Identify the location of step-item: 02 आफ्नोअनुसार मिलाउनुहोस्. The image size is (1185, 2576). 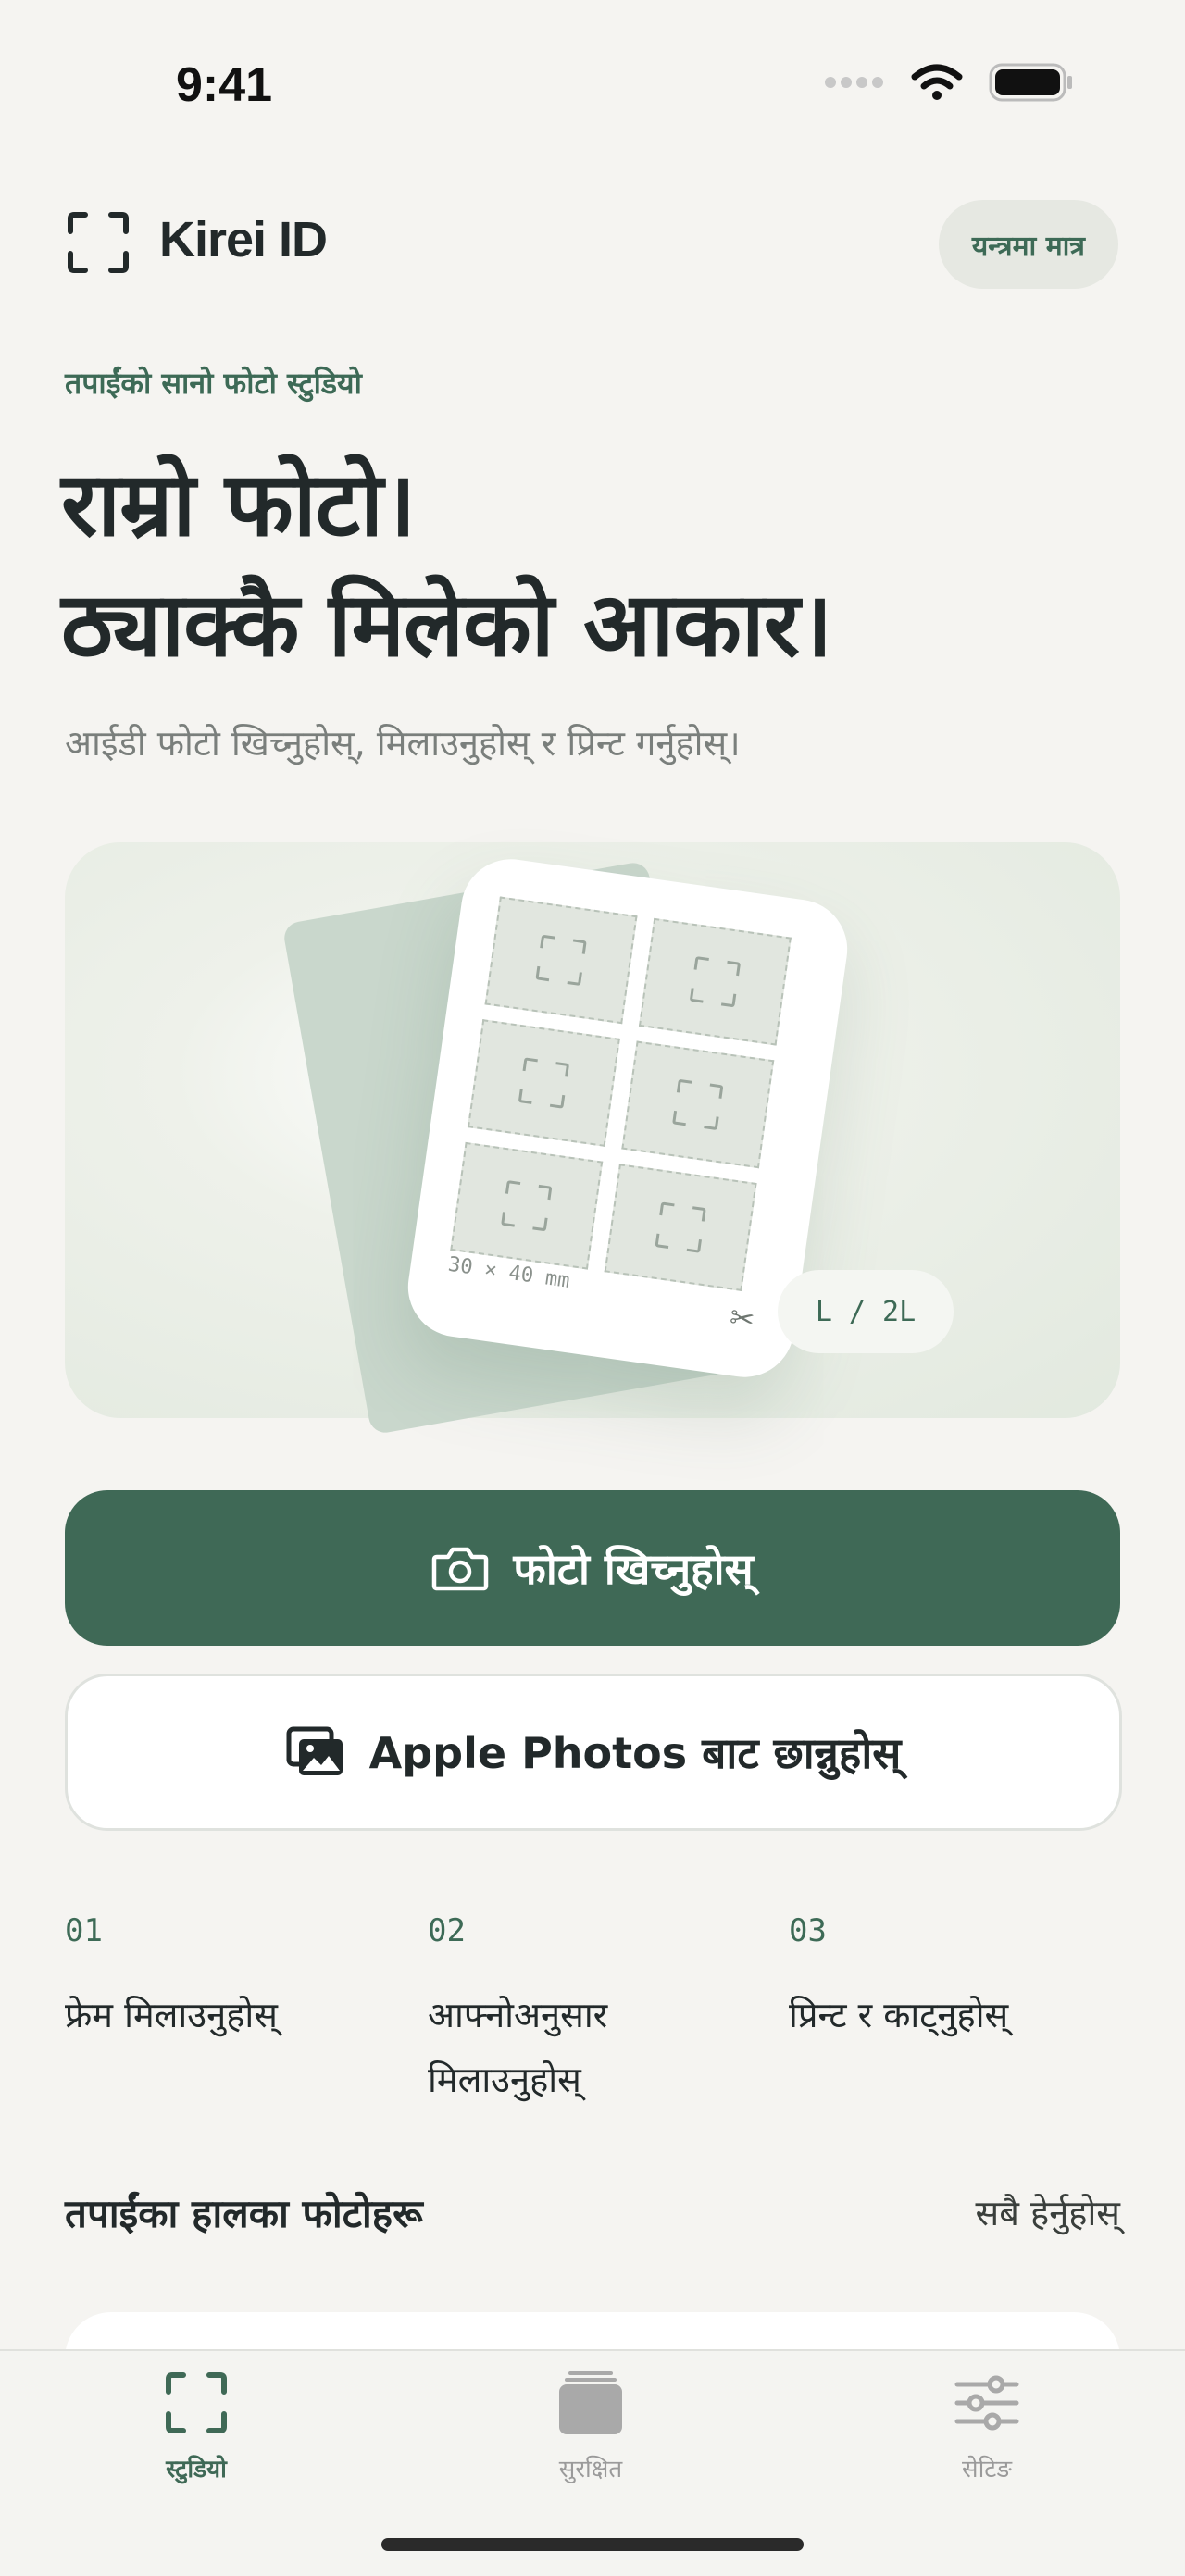
(594, 2012).